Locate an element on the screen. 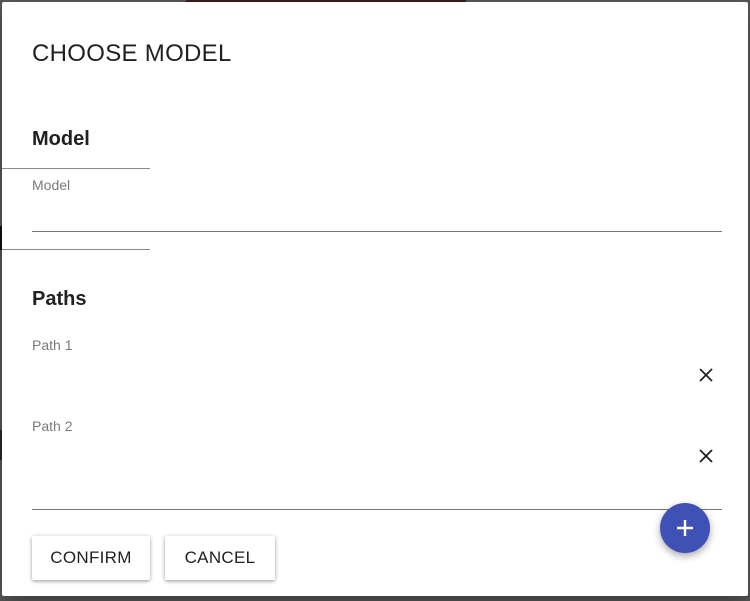  paths-underline is located at coordinates (377, 509).